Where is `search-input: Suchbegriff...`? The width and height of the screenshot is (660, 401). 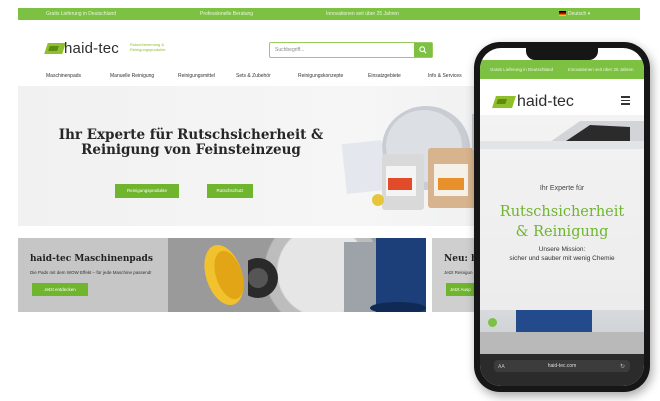 search-input: Suchbegriff... is located at coordinates (289, 50).